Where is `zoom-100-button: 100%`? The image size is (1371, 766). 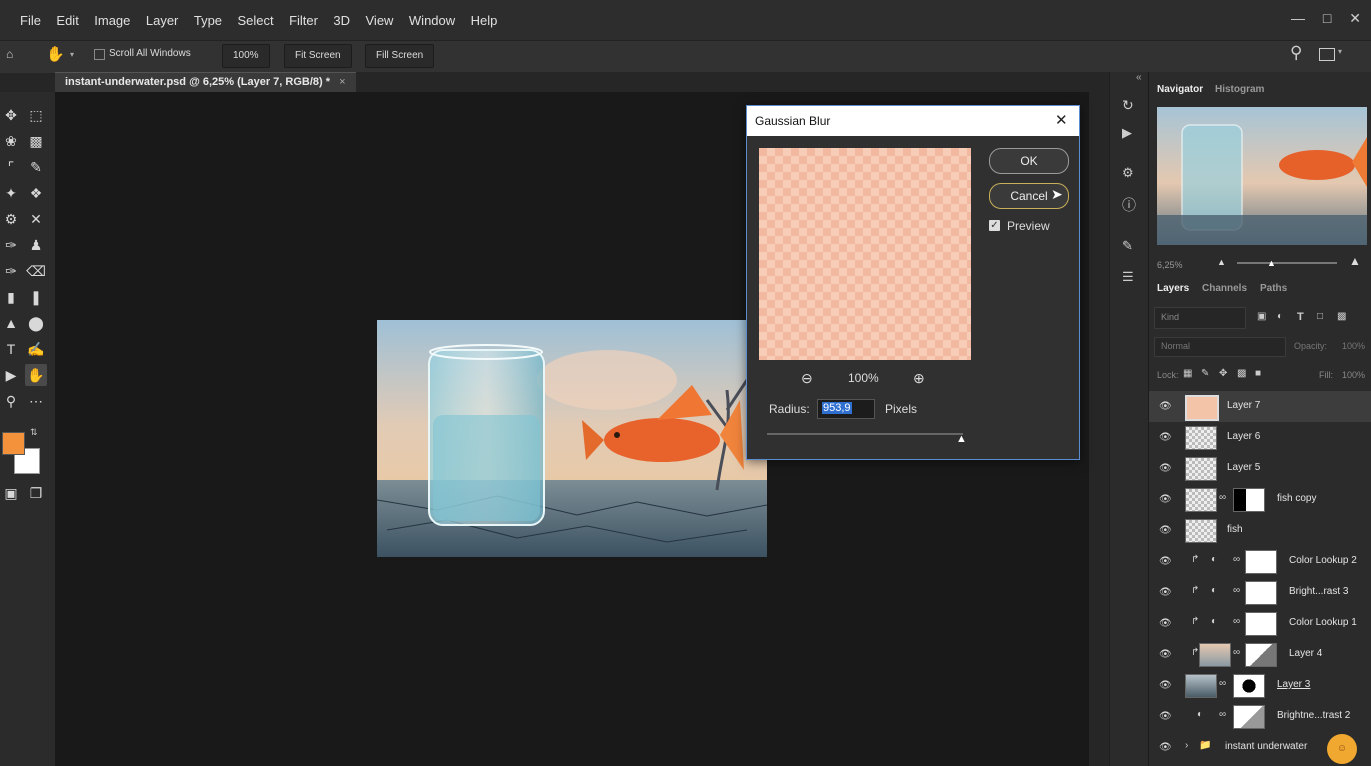 zoom-100-button: 100% is located at coordinates (246, 56).